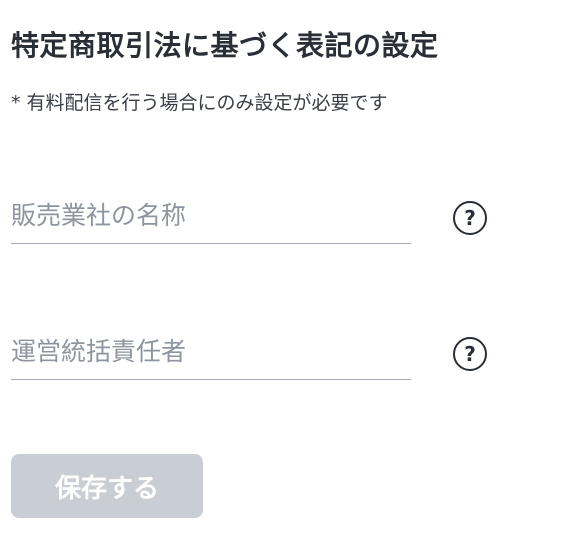 Image resolution: width=586 pixels, height=536 pixels. I want to click on operations-manager-field-container, so click(211, 354).